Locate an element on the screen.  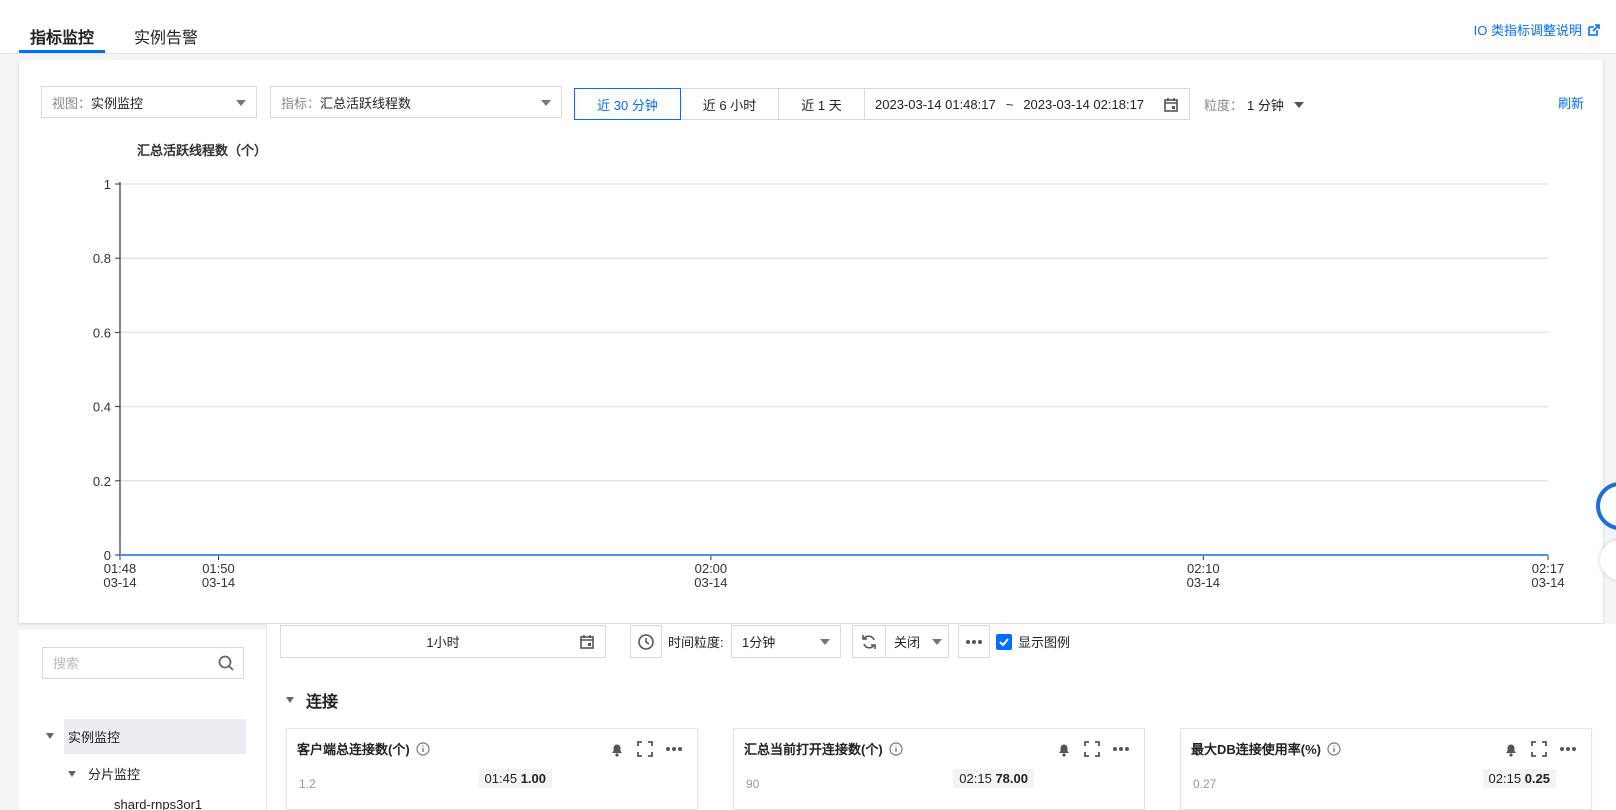
show-legend-checkbox: 显示图例 is located at coordinates (1033, 641).